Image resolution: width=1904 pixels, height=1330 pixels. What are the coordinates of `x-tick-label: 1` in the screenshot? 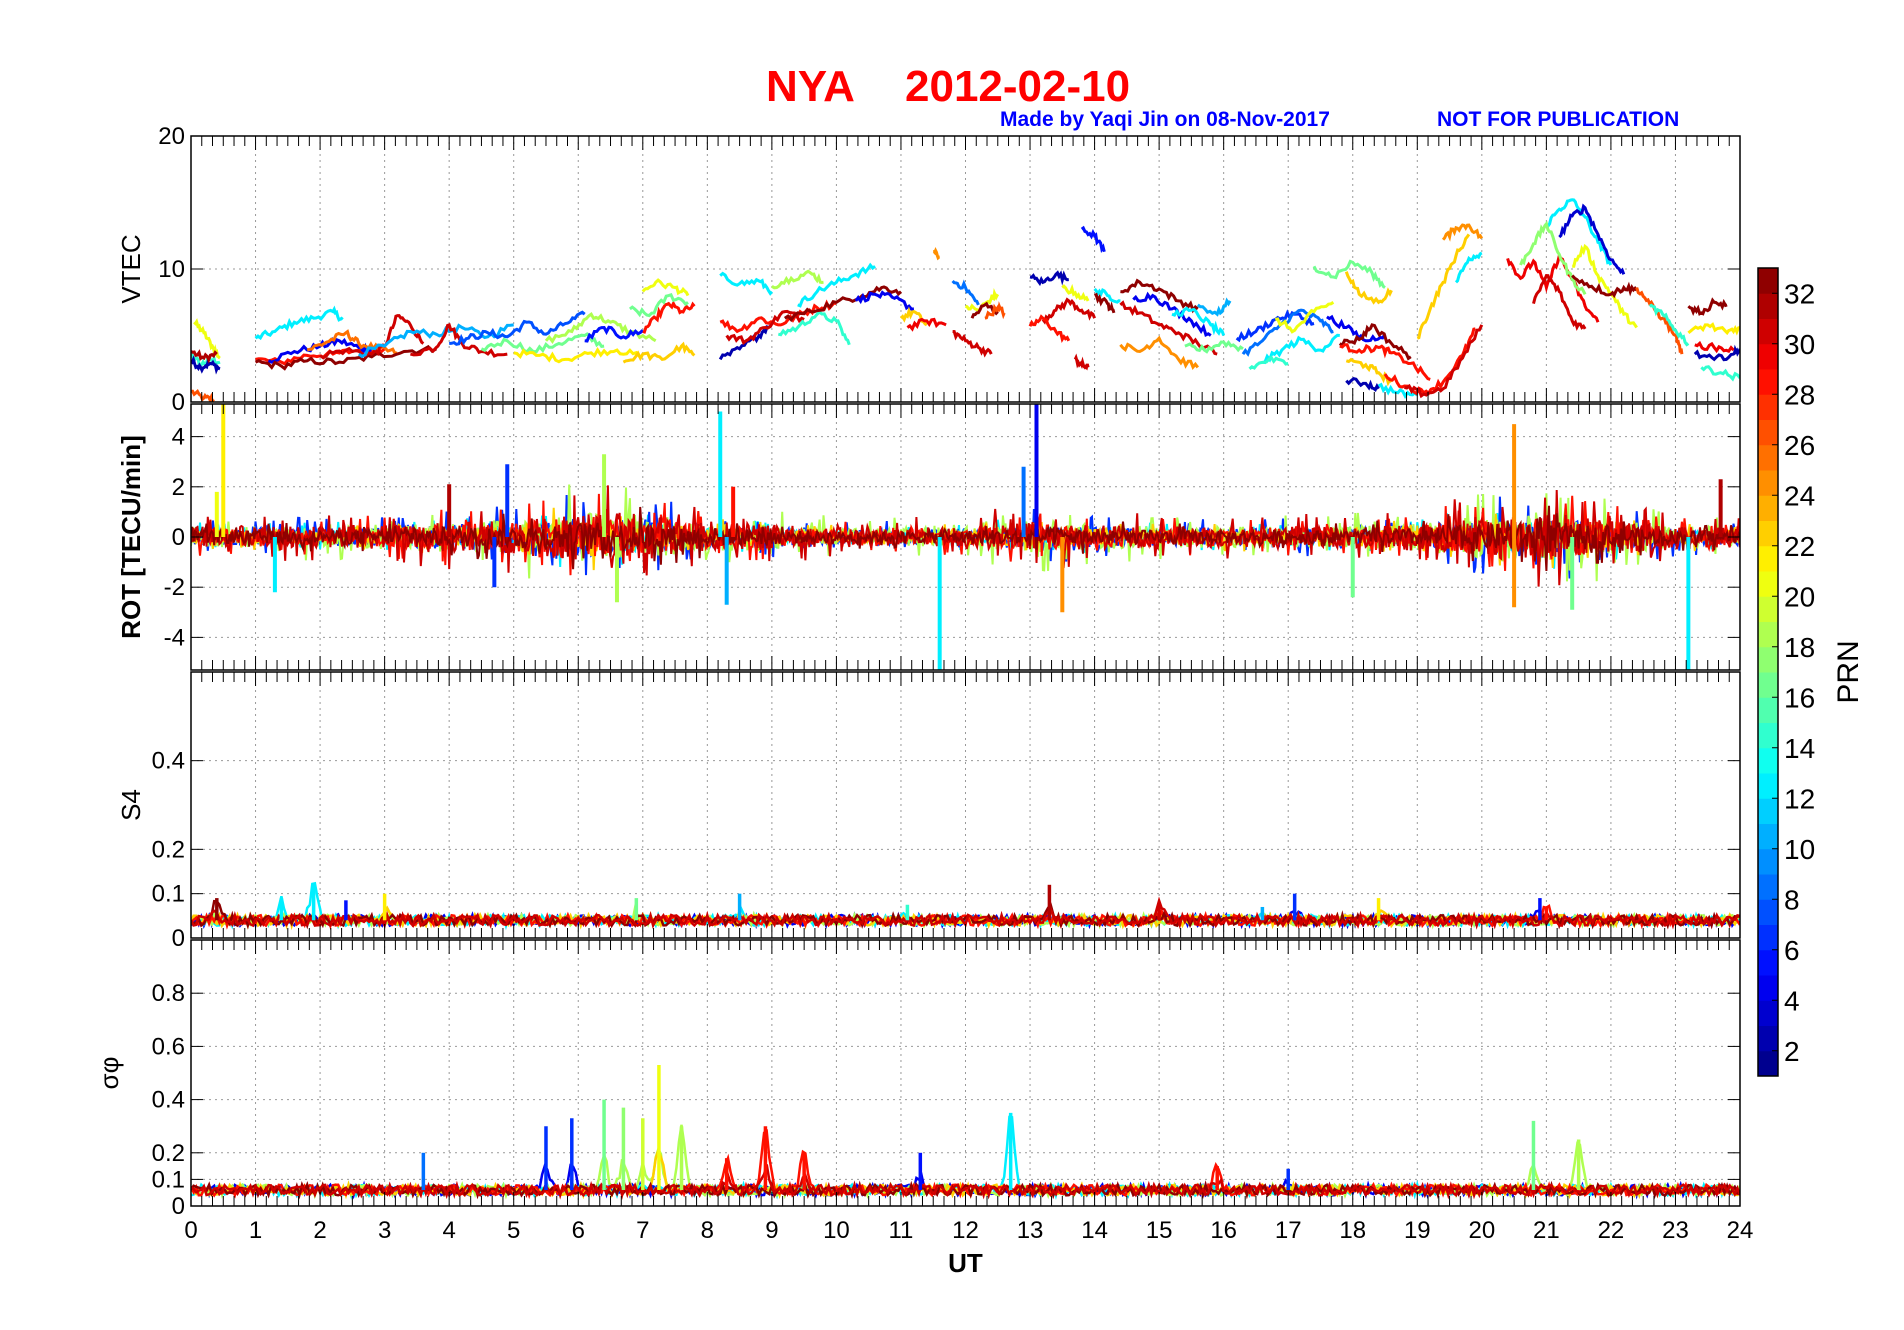 It's located at (255, 1230).